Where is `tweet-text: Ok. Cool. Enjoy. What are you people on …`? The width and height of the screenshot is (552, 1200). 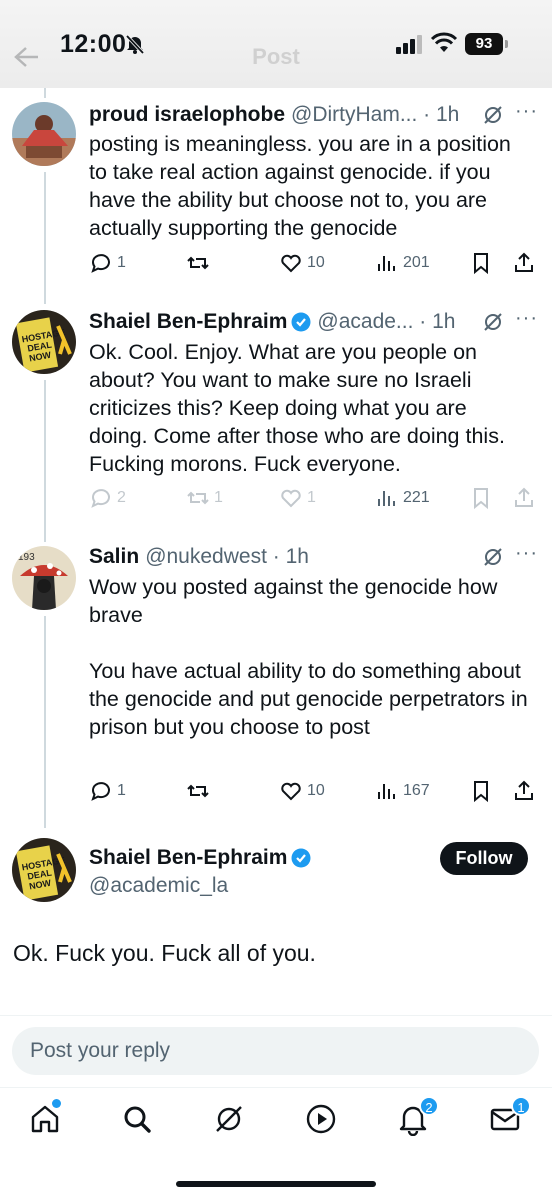
tweet-text: Ok. Cool. Enjoy. What are you people on … is located at coordinates (297, 408).